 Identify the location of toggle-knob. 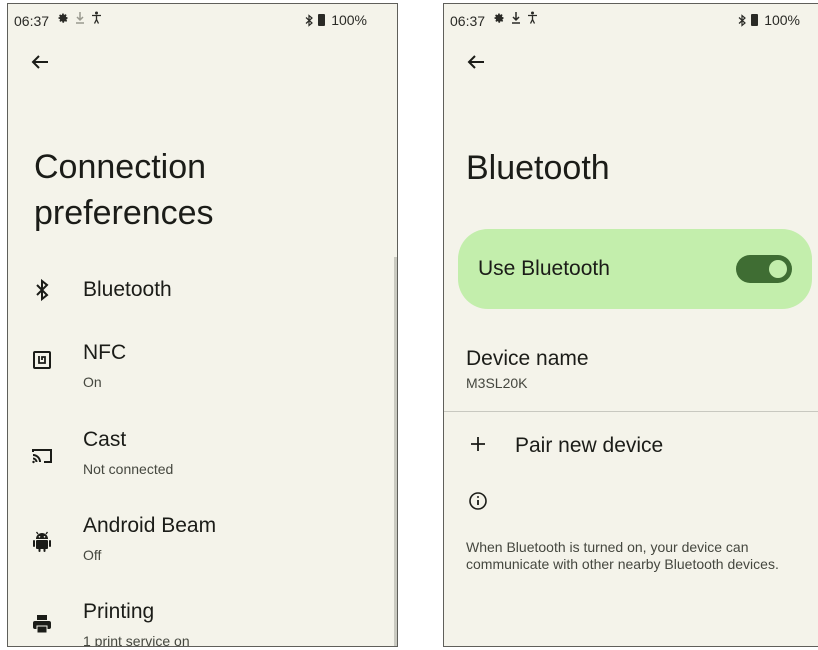
(778, 269).